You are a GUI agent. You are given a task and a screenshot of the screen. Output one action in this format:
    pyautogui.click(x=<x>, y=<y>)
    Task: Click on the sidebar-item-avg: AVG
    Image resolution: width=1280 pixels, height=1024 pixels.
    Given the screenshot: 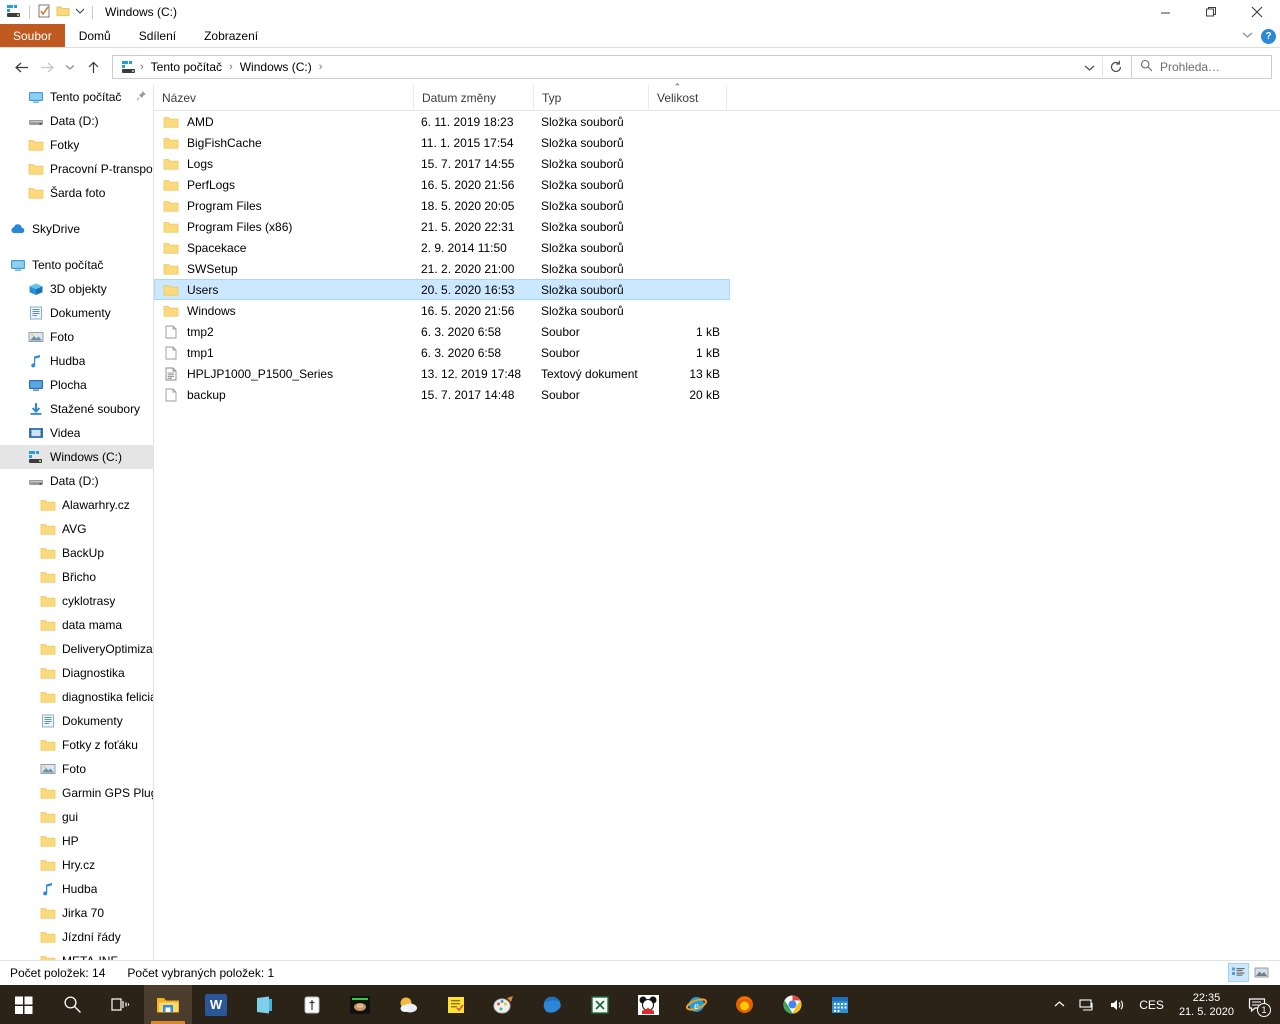 What is the action you would take?
    pyautogui.click(x=76, y=529)
    